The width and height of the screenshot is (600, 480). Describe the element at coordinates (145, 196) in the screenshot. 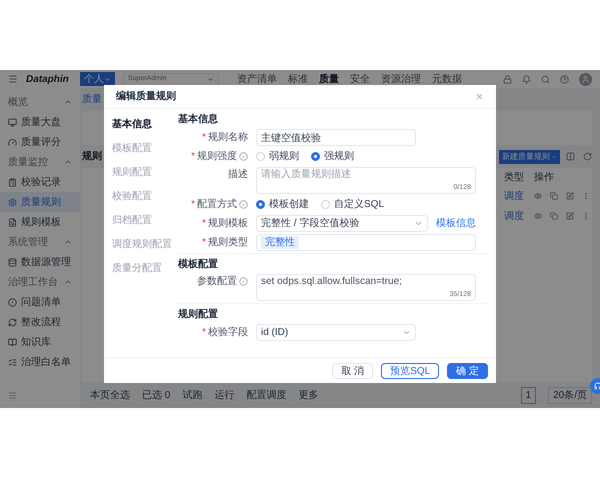

I see `section-nav-item: 校验配置` at that location.